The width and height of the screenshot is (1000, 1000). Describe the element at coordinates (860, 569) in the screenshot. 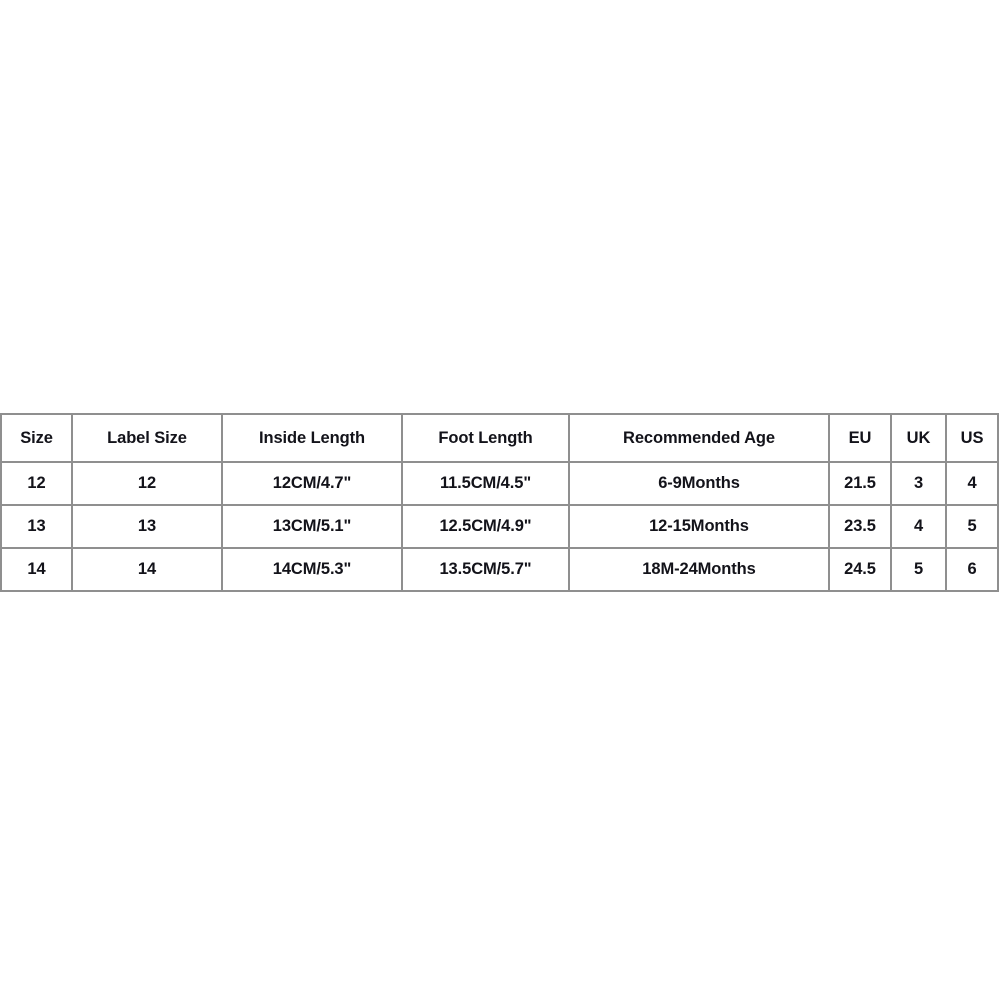

I see `cell-eu: 24.5` at that location.